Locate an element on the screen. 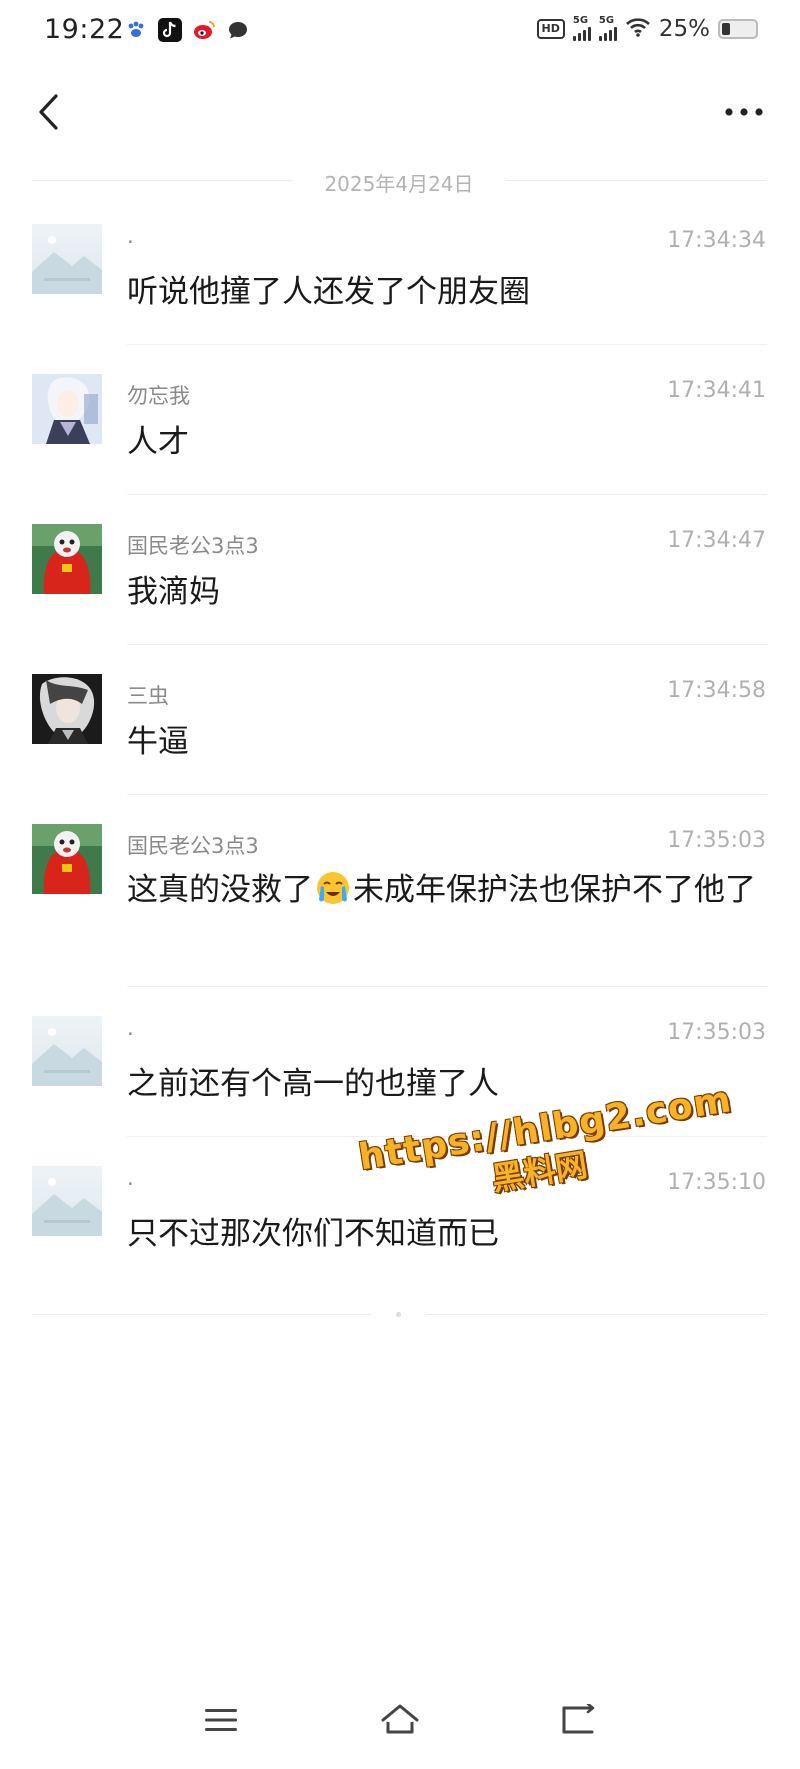 The height and width of the screenshot is (1769, 800). home-button is located at coordinates (400, 1720).